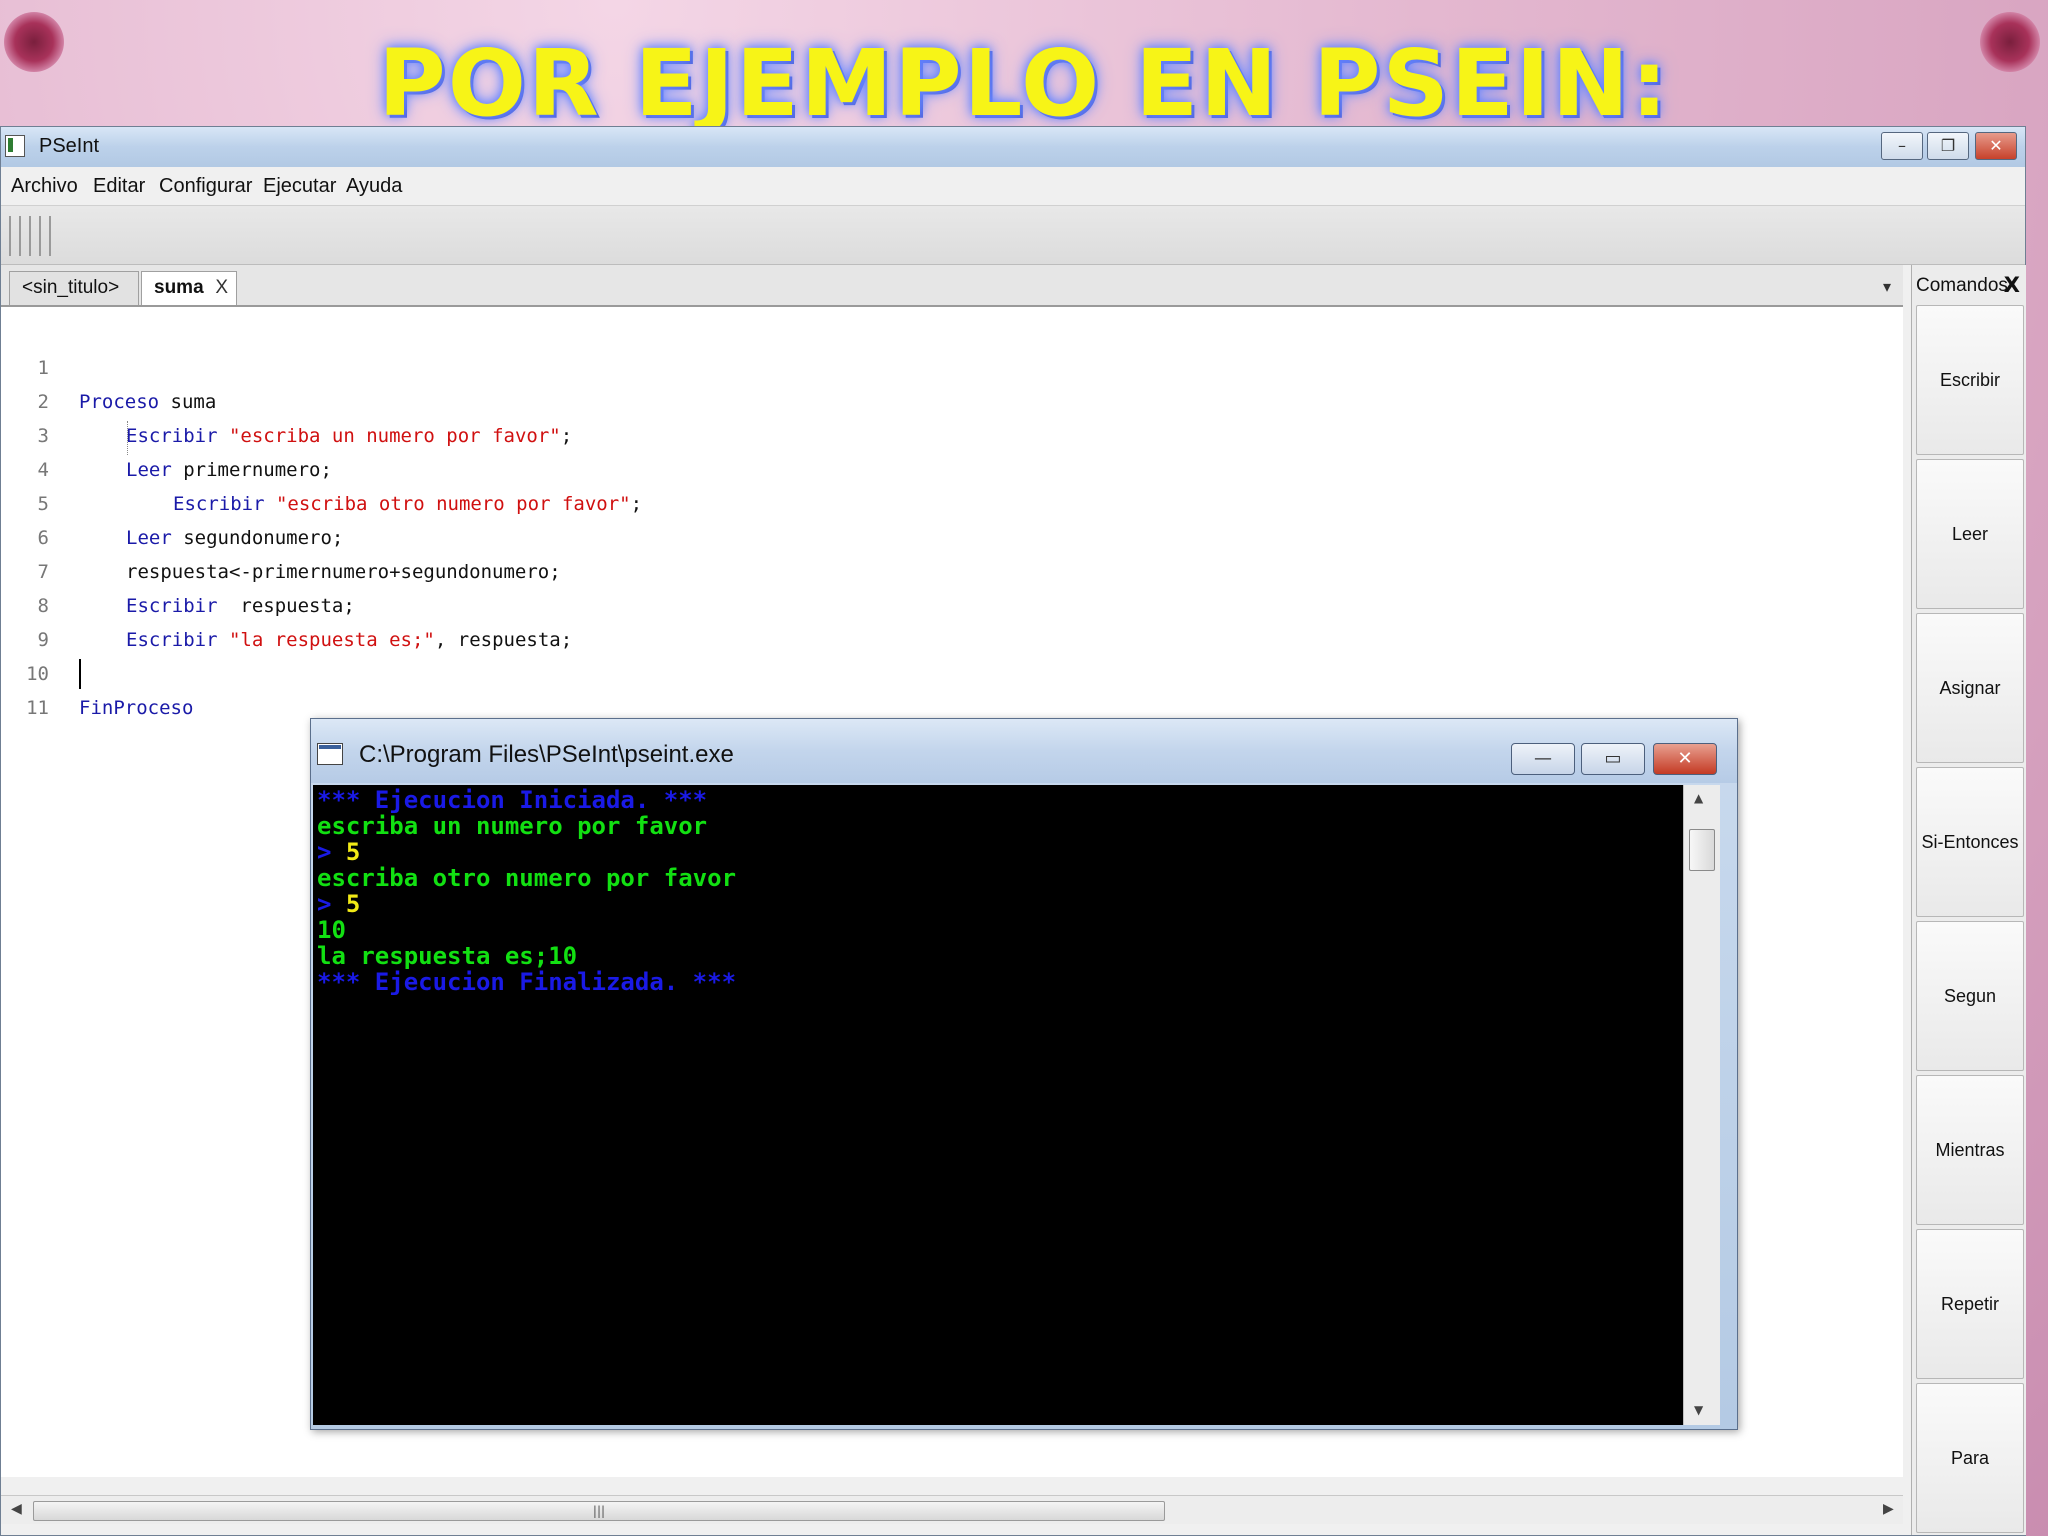 The image size is (2048, 1536). Describe the element at coordinates (1613, 759) in the screenshot. I see `console-restore-button: ▭` at that location.